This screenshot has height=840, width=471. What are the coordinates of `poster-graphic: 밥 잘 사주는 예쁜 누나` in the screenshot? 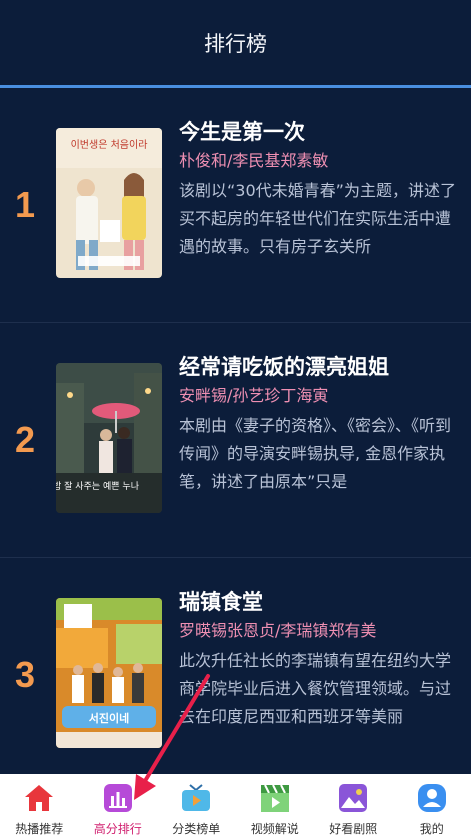 It's located at (109, 438).